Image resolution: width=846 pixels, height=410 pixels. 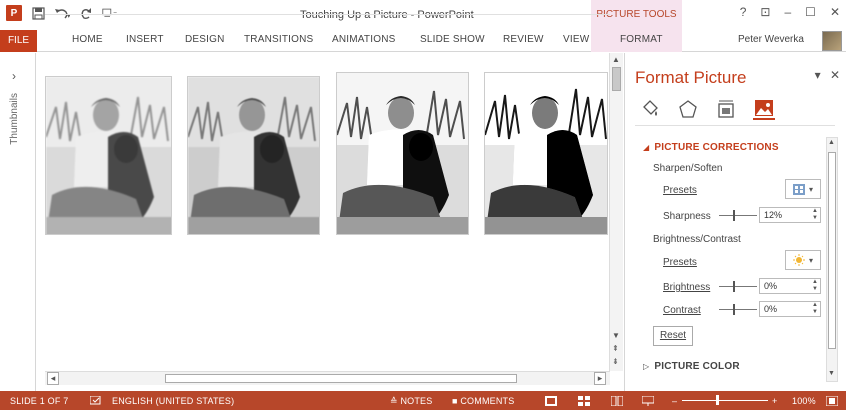 I want to click on contrast-slider, so click(x=738, y=309).